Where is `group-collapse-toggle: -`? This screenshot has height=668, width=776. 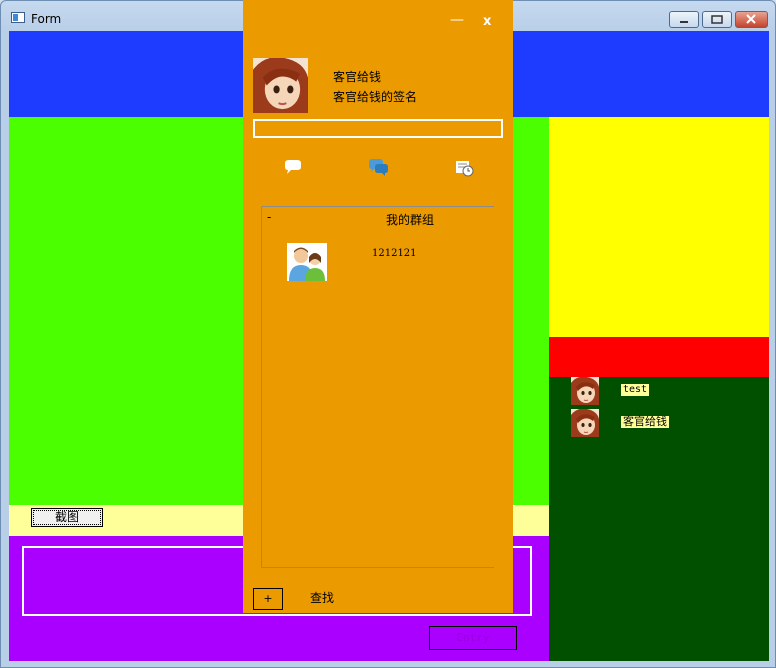 group-collapse-toggle: - is located at coordinates (269, 217).